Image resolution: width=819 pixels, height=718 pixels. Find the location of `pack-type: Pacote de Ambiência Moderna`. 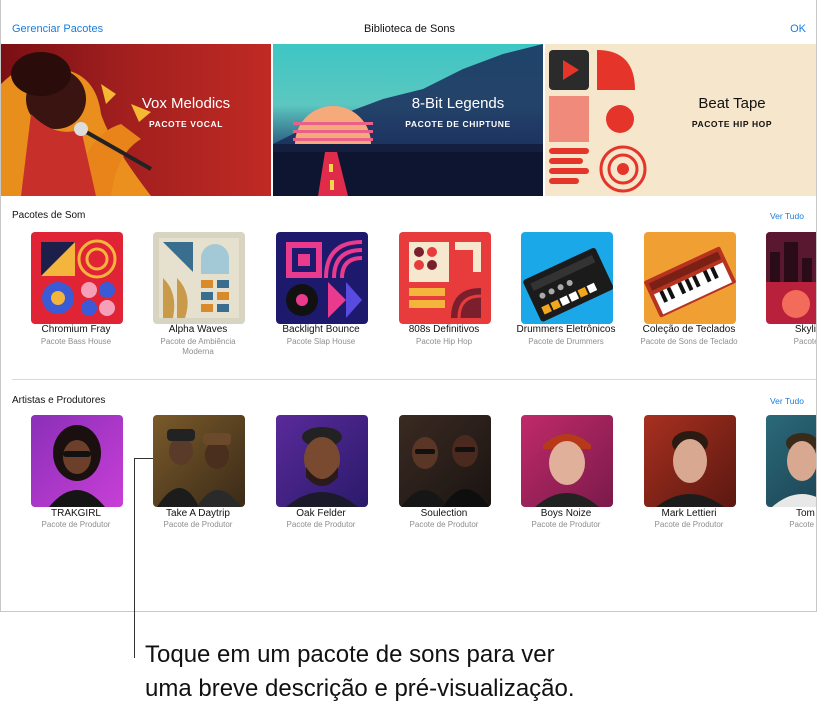

pack-type: Pacote de Ambiência Moderna is located at coordinates (198, 346).